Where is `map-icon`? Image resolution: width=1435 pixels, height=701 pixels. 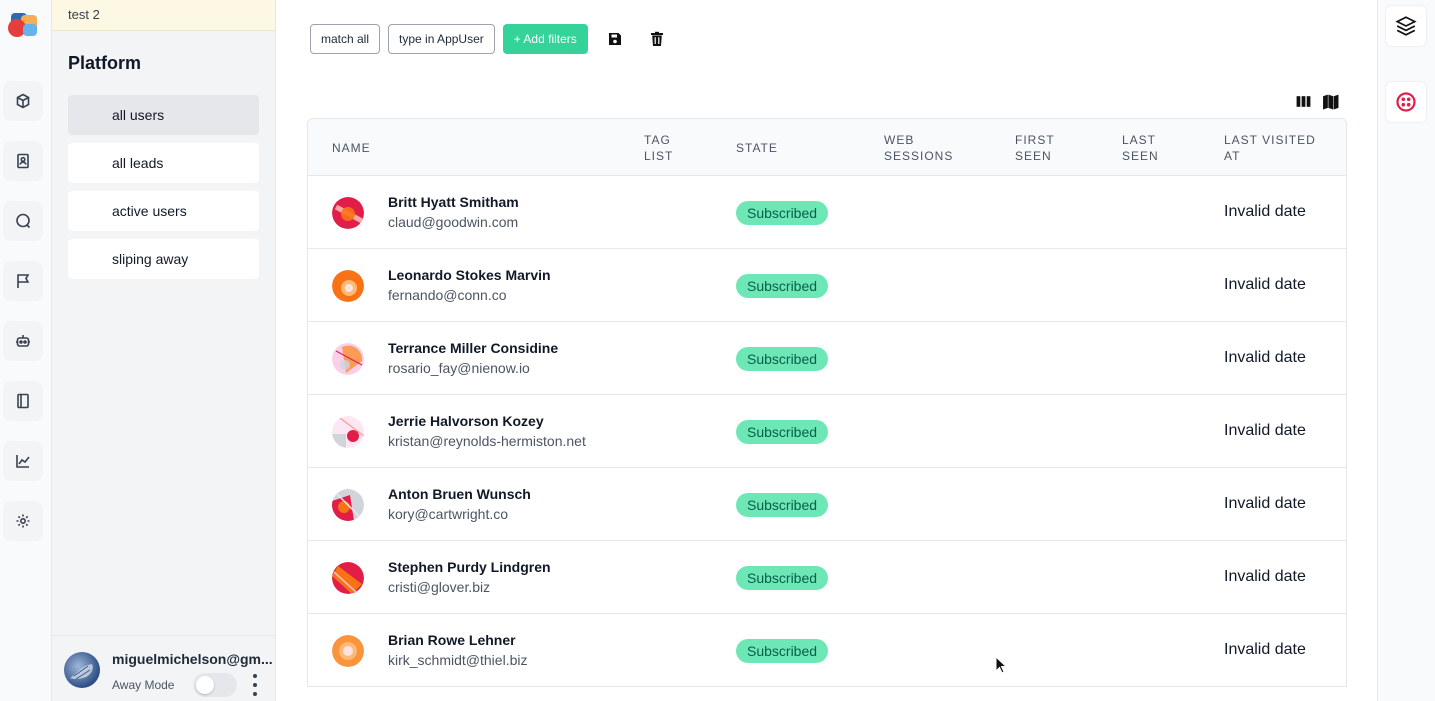 map-icon is located at coordinates (1330, 101).